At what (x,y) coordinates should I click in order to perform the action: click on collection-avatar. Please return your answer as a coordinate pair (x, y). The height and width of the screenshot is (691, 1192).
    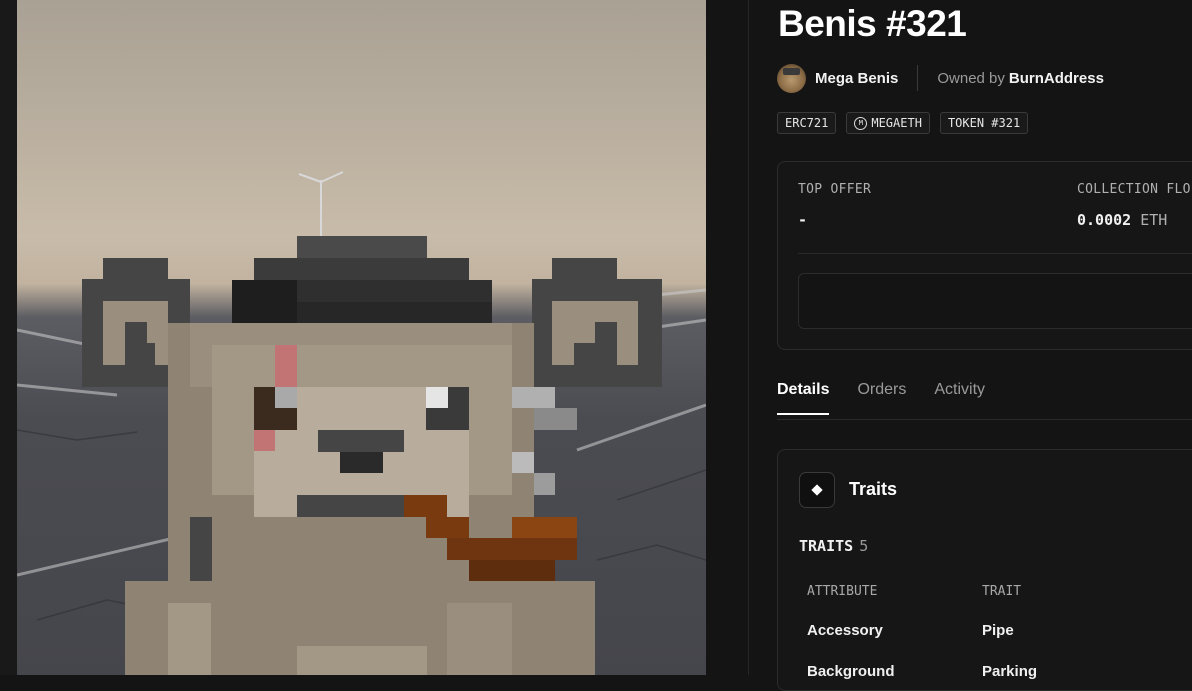
    Looking at the image, I should click on (791, 78).